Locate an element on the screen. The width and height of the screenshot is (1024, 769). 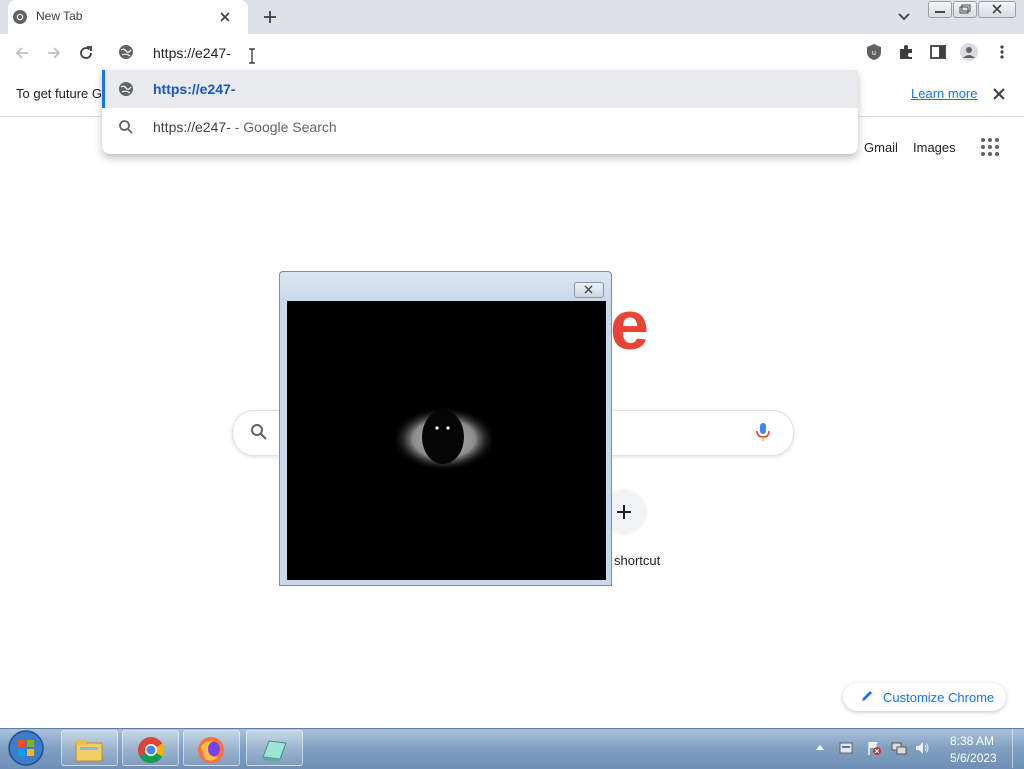
window-close-button is located at coordinates (997, 9).